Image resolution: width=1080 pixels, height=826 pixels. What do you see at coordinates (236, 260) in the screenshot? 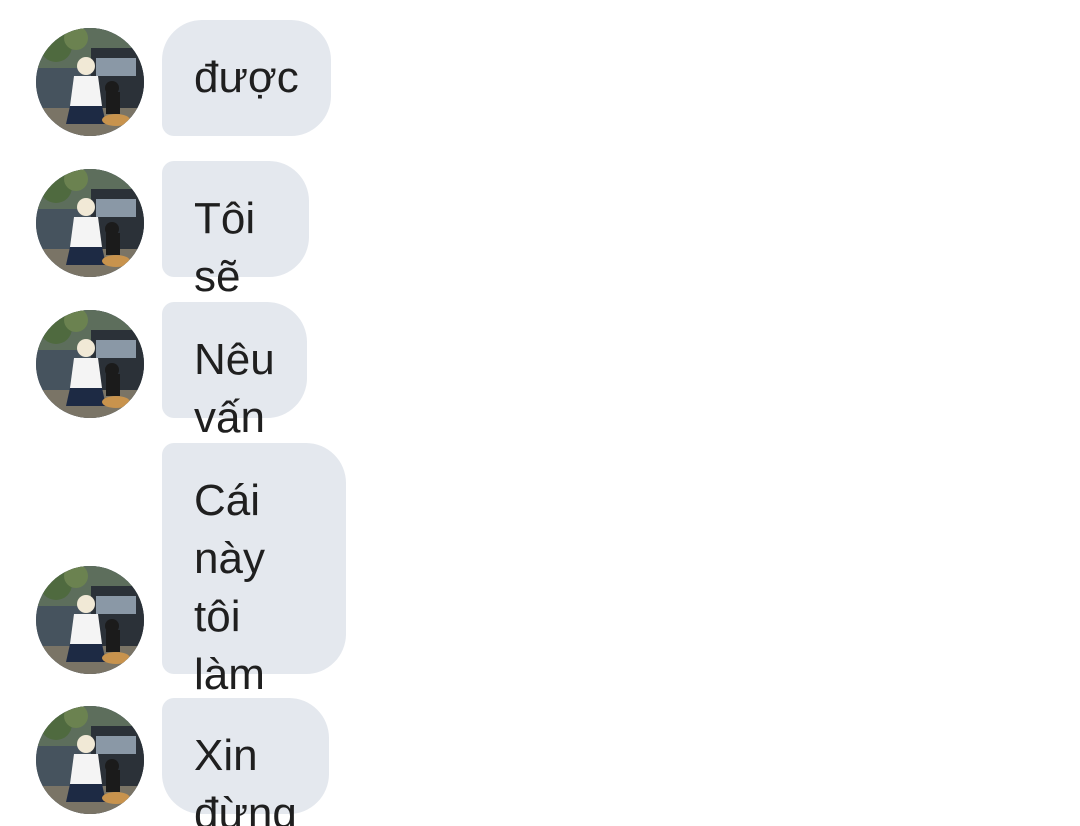
I see `message-bubble: Tôi sẽ giúp` at bounding box center [236, 260].